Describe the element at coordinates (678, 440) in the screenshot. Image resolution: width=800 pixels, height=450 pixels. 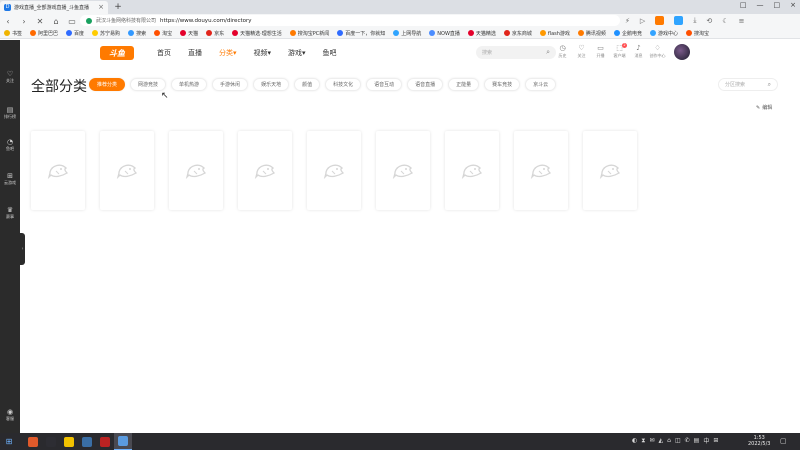
I see `tray-icon: ◫` at that location.